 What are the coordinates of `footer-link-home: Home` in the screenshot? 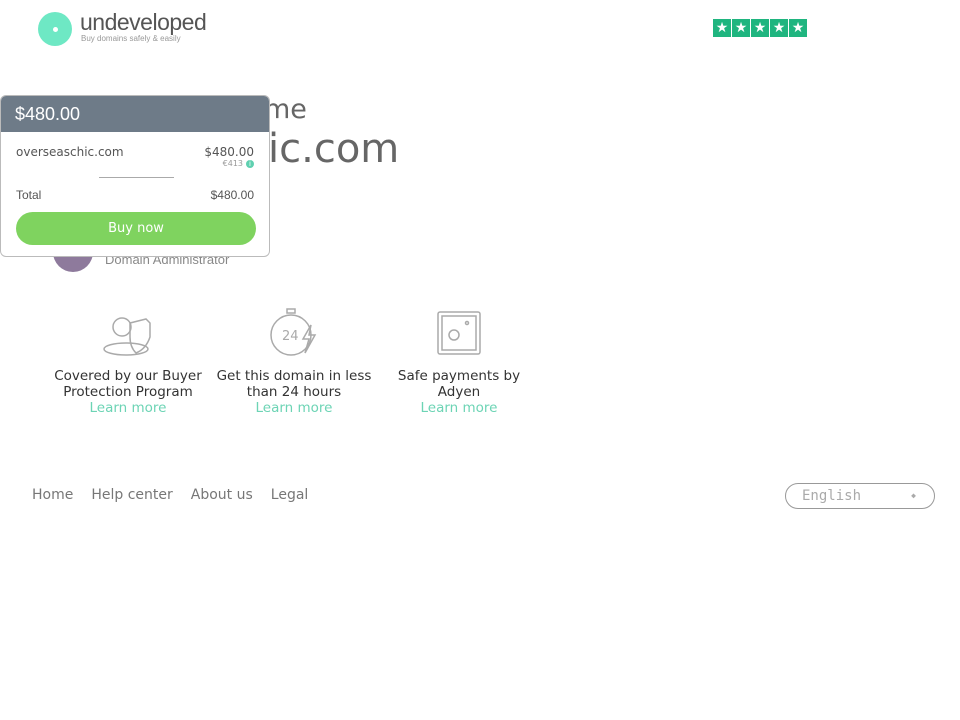 It's located at (52, 495).